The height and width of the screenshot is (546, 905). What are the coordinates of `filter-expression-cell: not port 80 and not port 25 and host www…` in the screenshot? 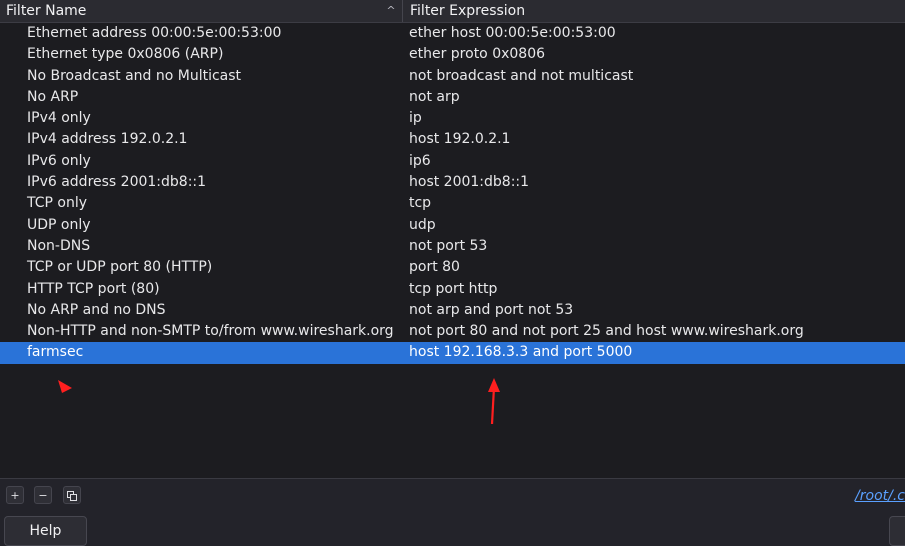 It's located at (606, 331).